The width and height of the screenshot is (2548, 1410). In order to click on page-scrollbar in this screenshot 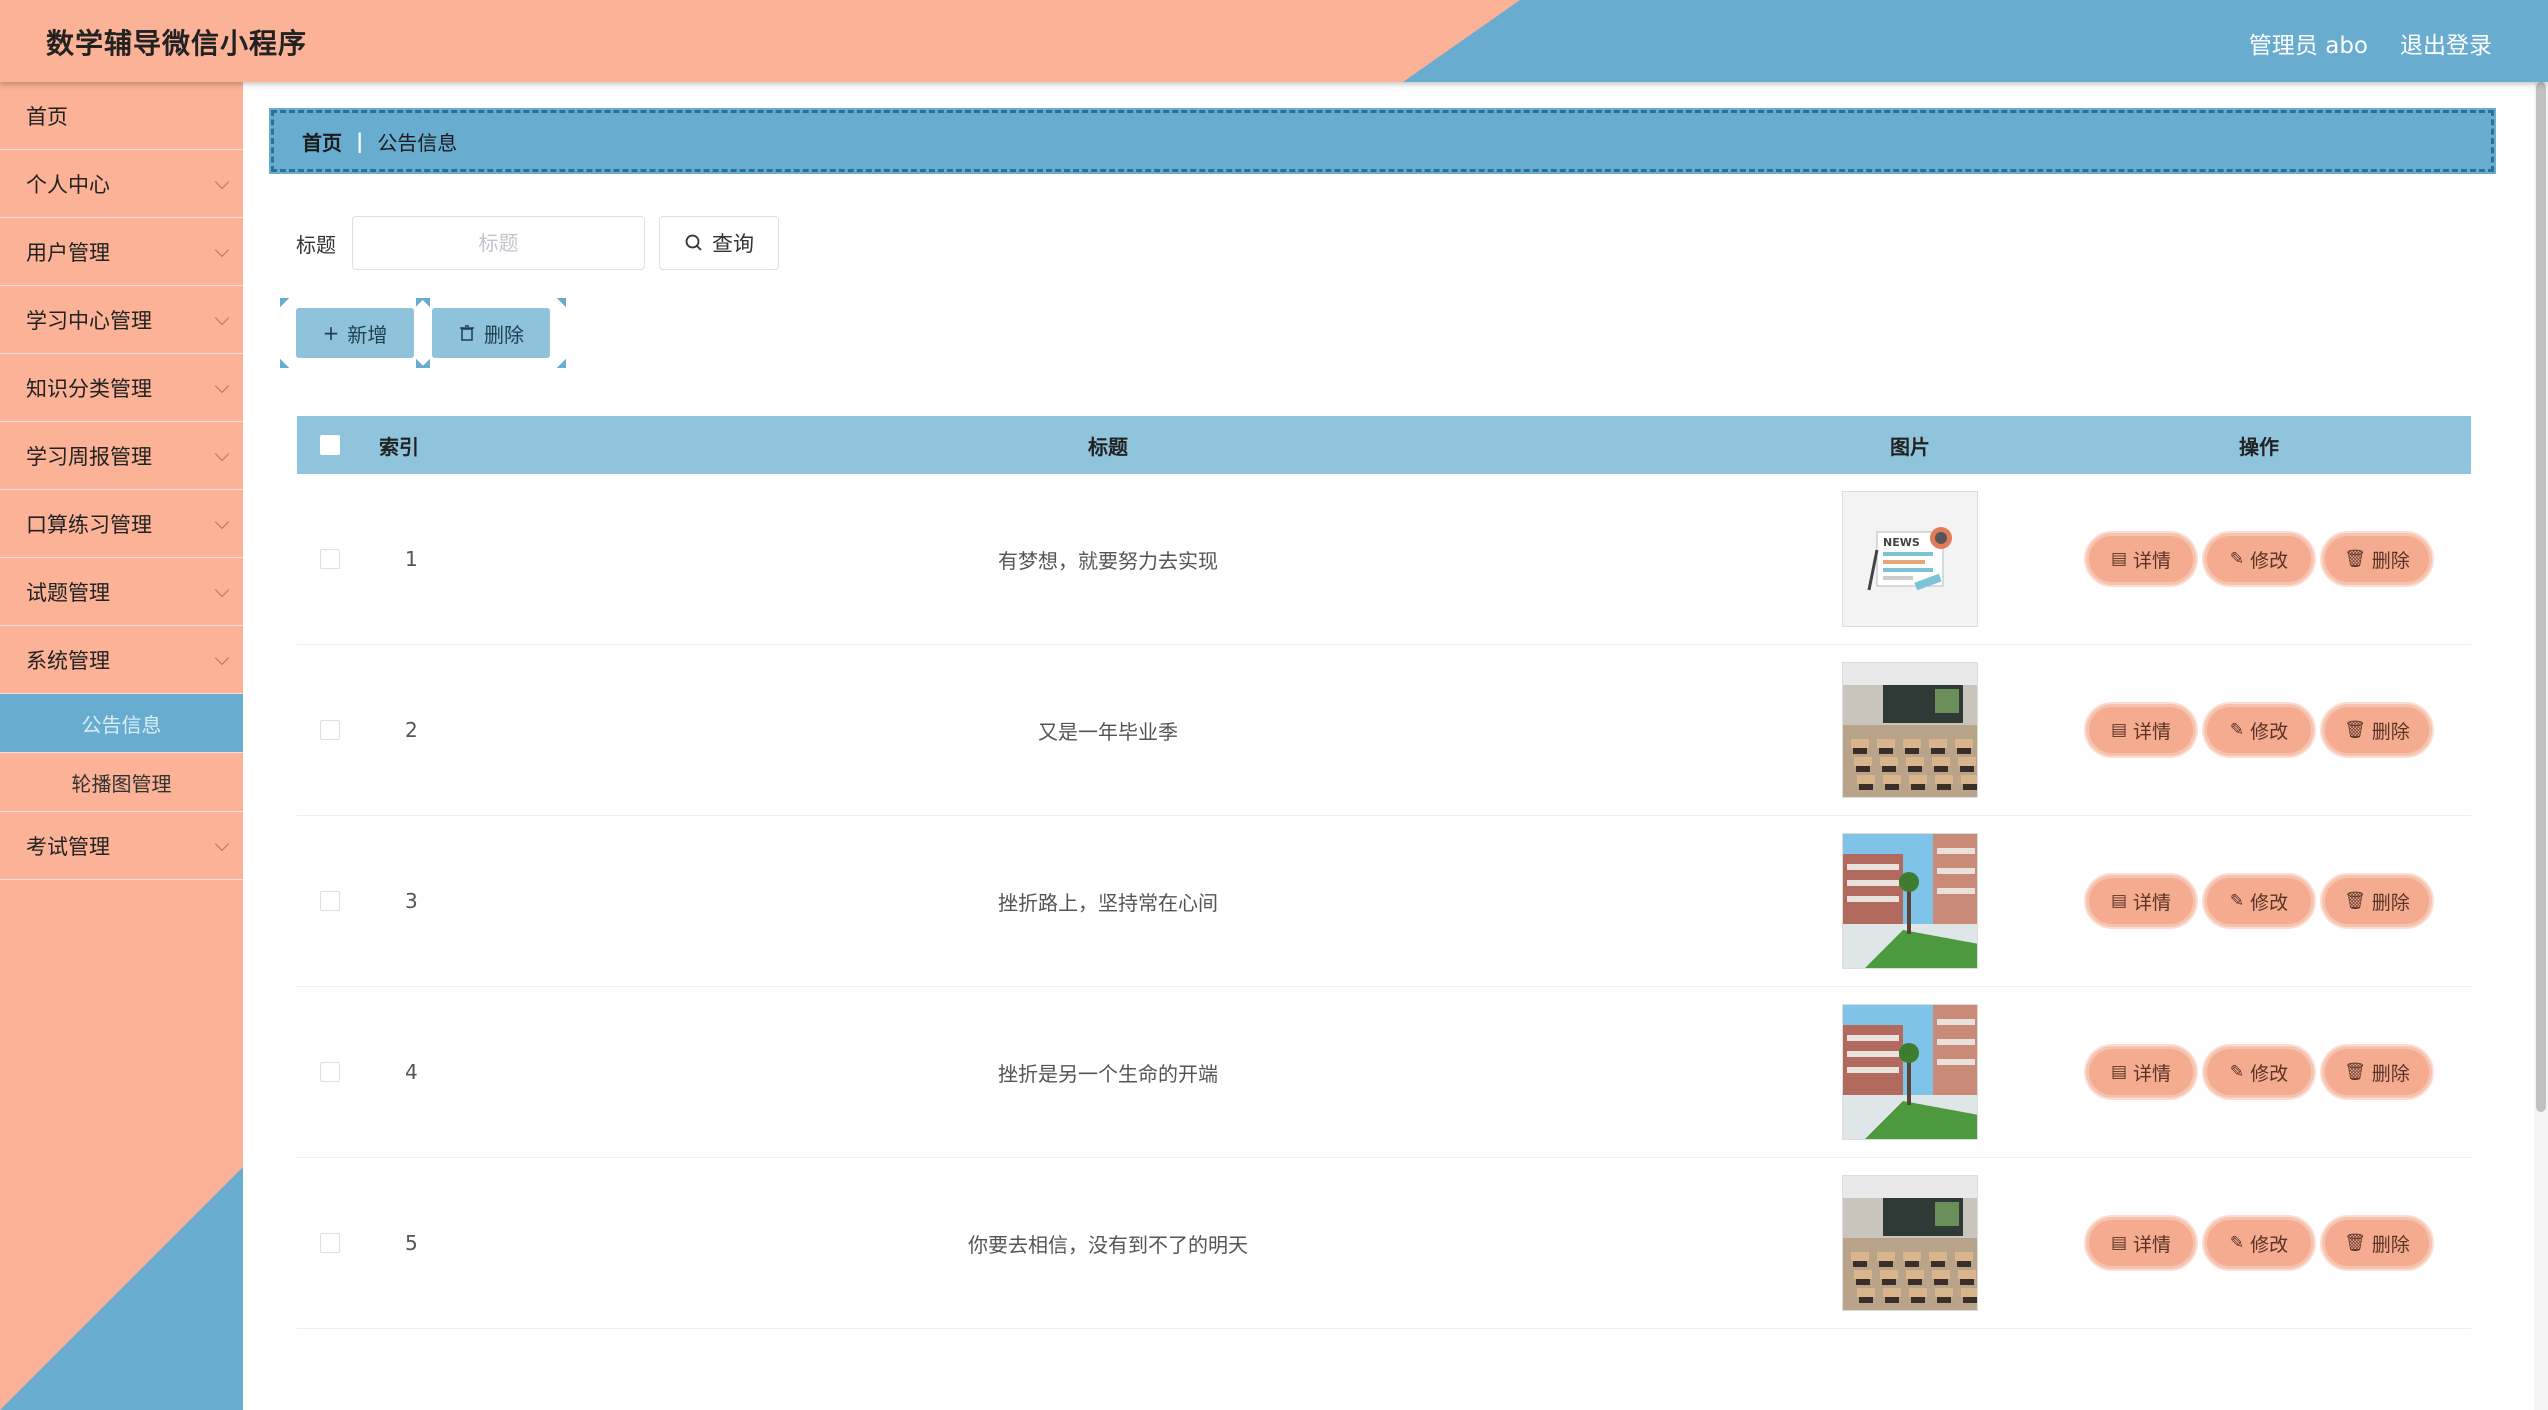, I will do `click(2541, 746)`.